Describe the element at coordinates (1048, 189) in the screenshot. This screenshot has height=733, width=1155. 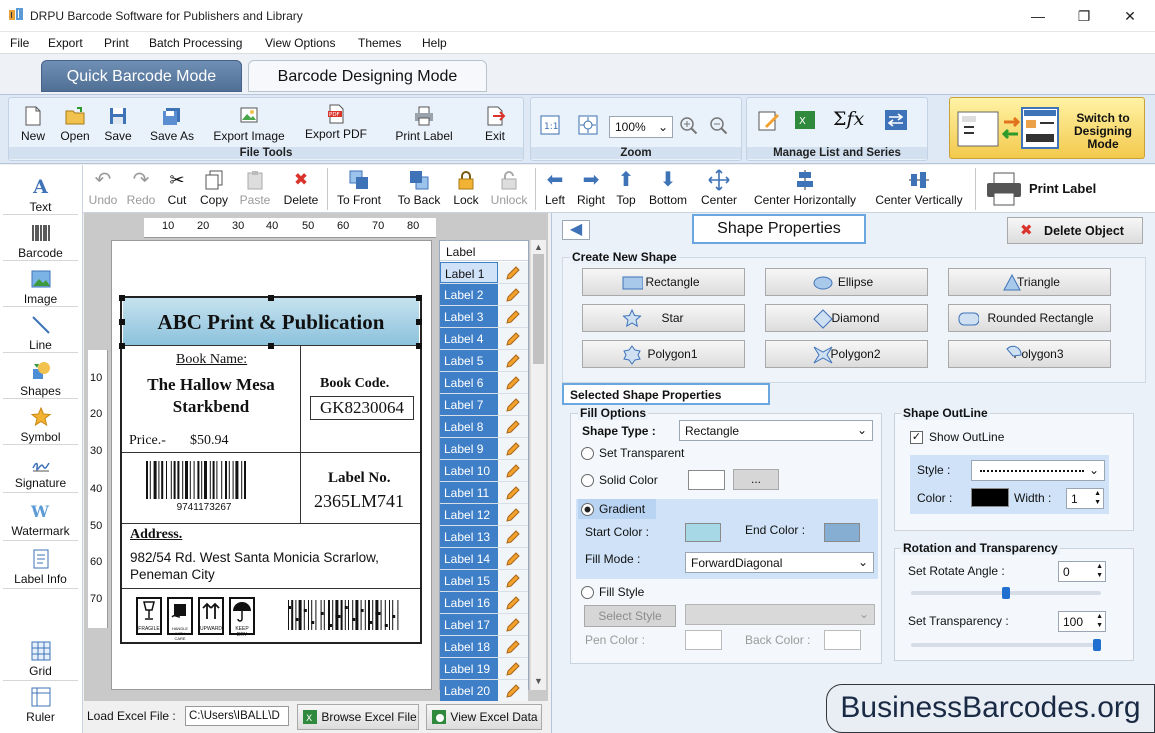
I see `print-label-toolbar-button: Print Label` at that location.